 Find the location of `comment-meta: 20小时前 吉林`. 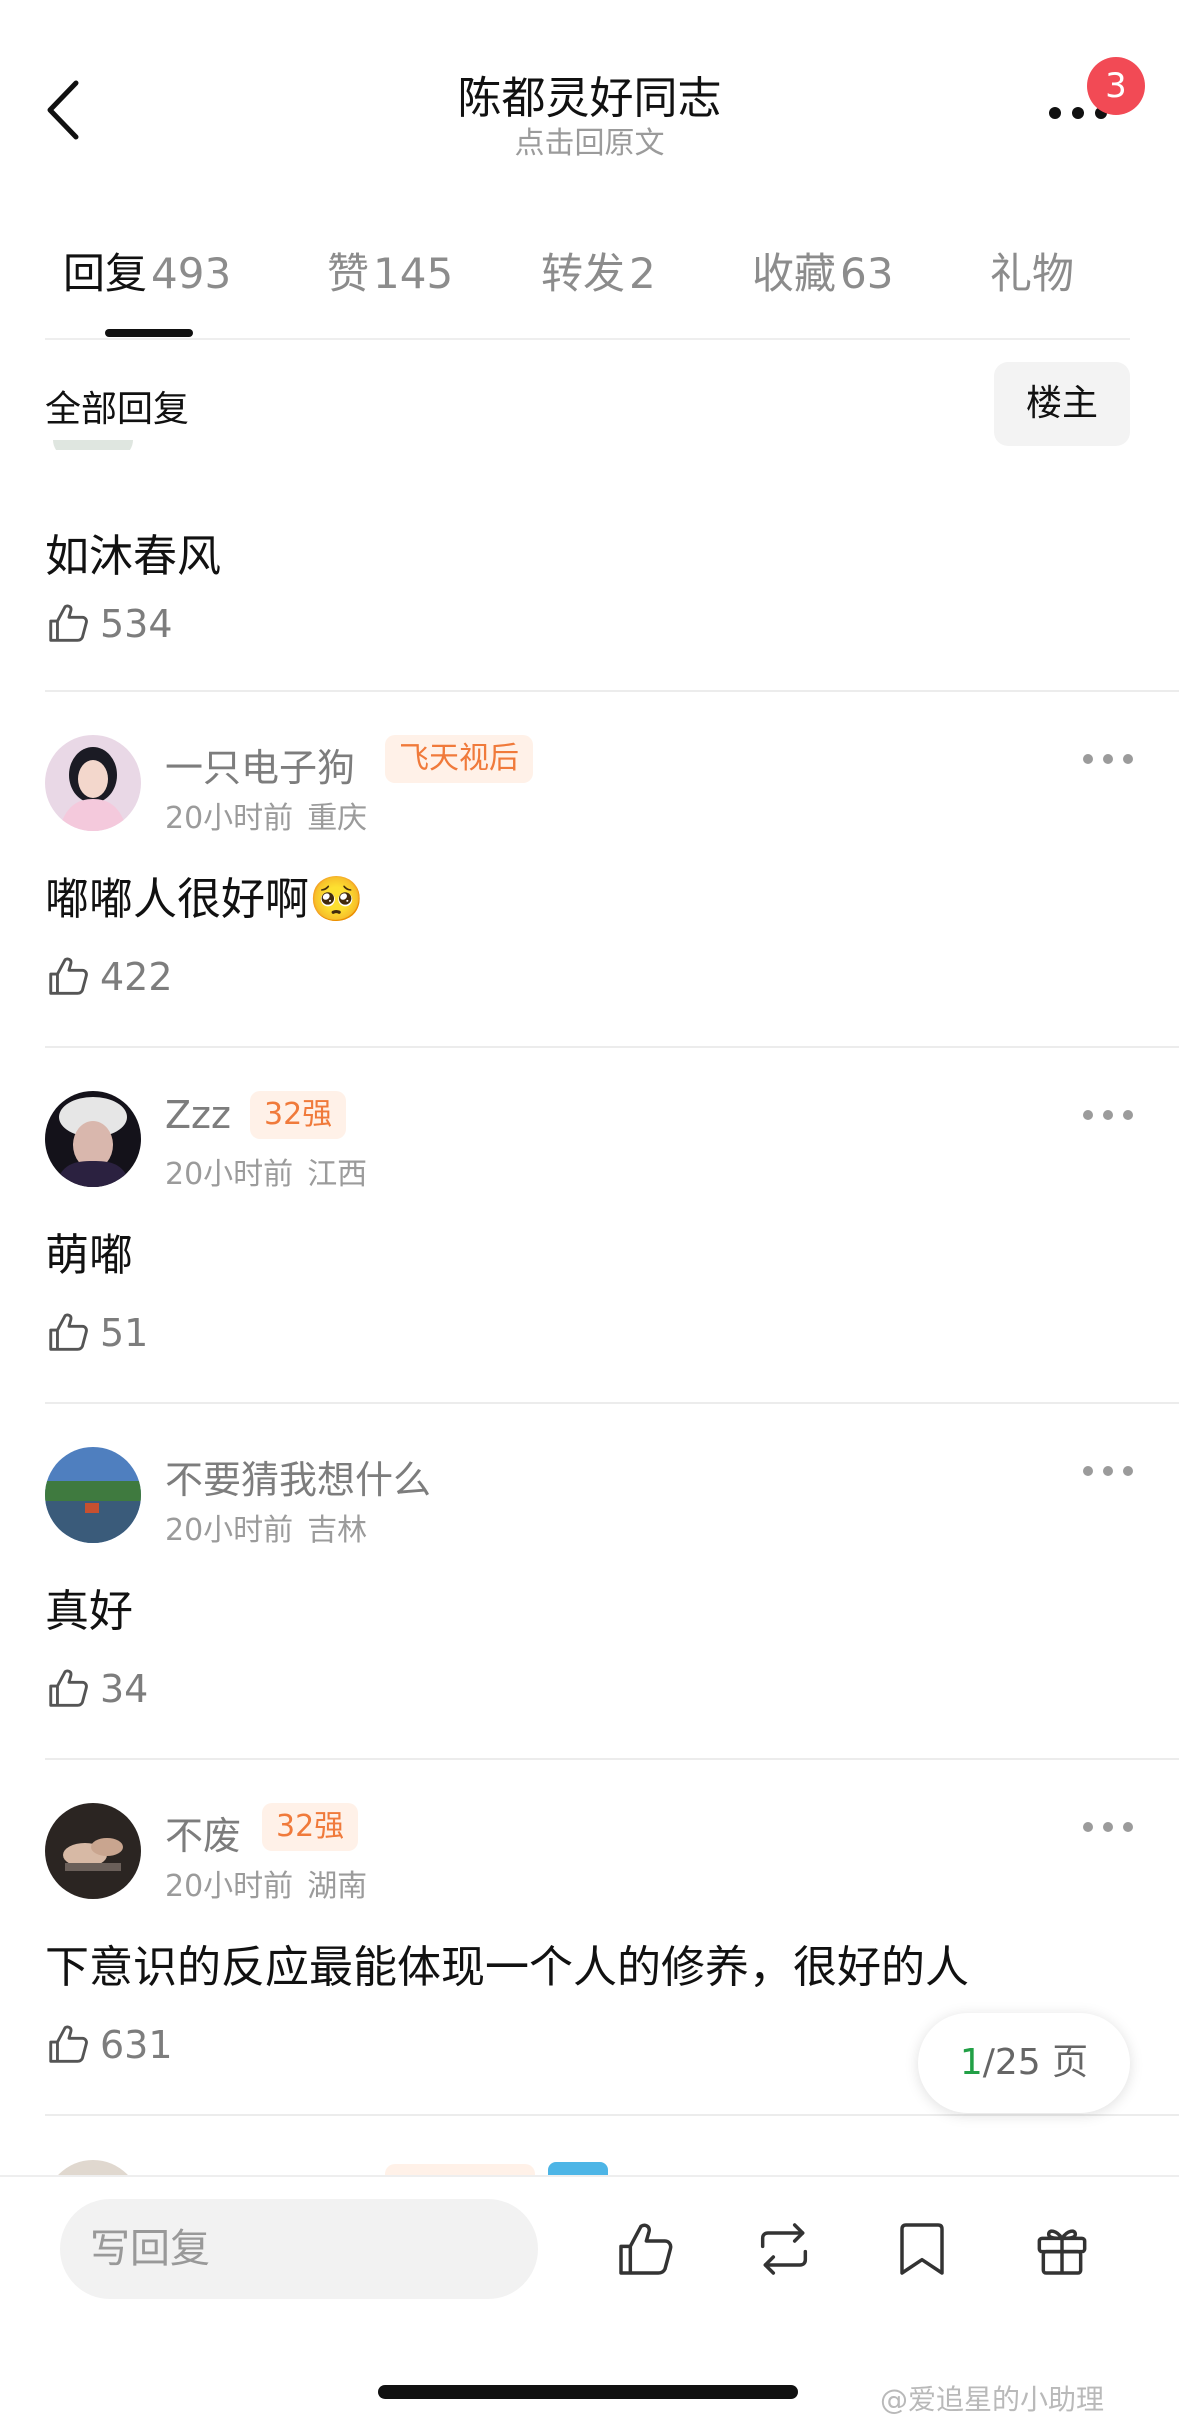

comment-meta: 20小时前 吉林 is located at coordinates (266, 1527).